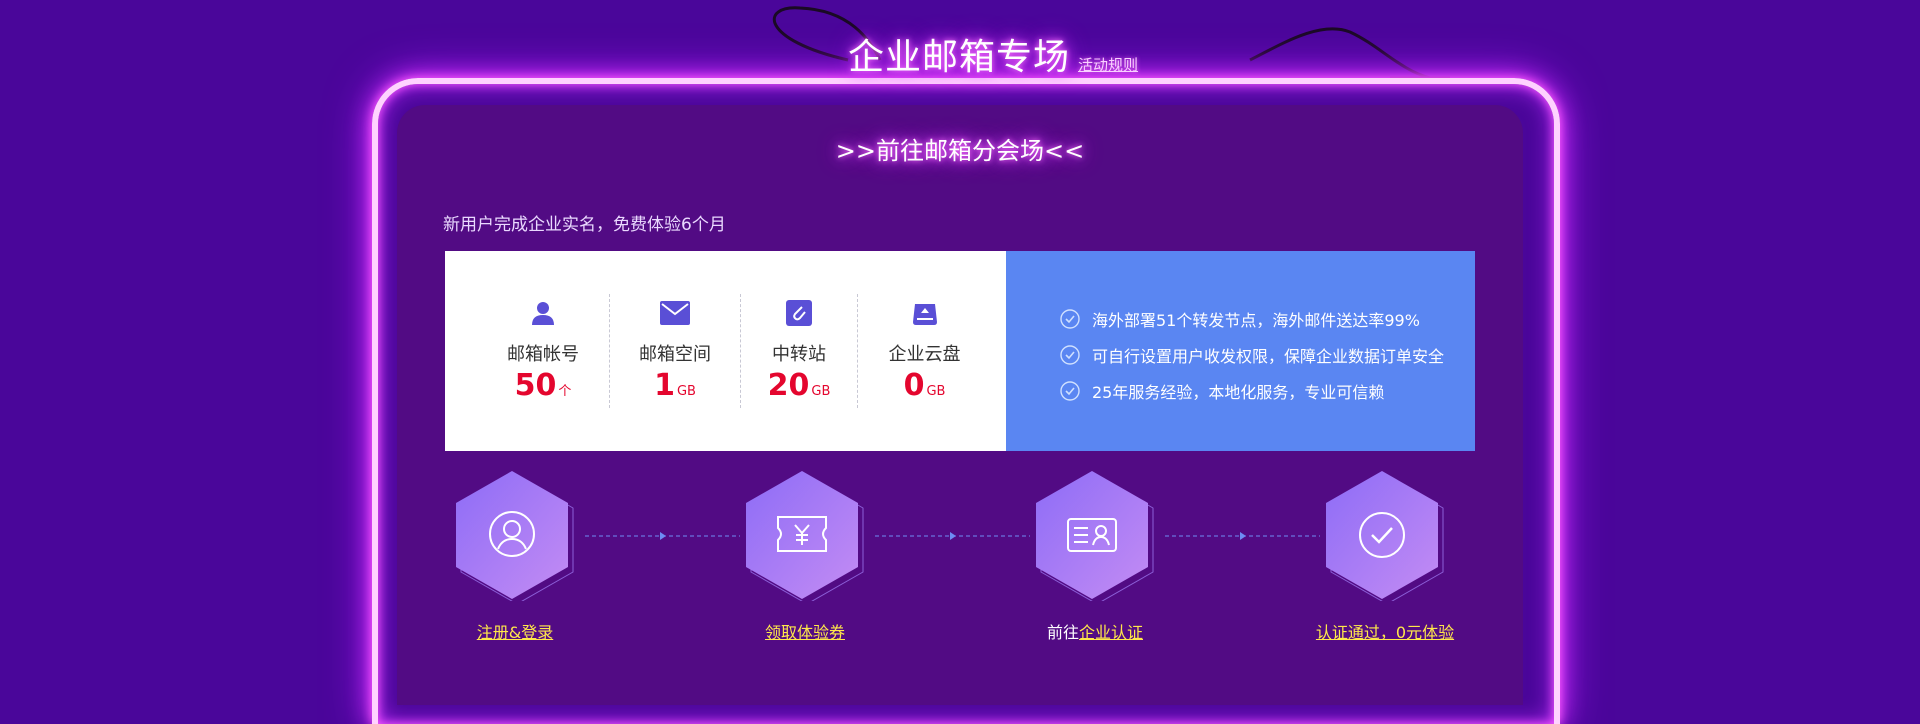  I want to click on feature-value: 1 GB, so click(675, 385).